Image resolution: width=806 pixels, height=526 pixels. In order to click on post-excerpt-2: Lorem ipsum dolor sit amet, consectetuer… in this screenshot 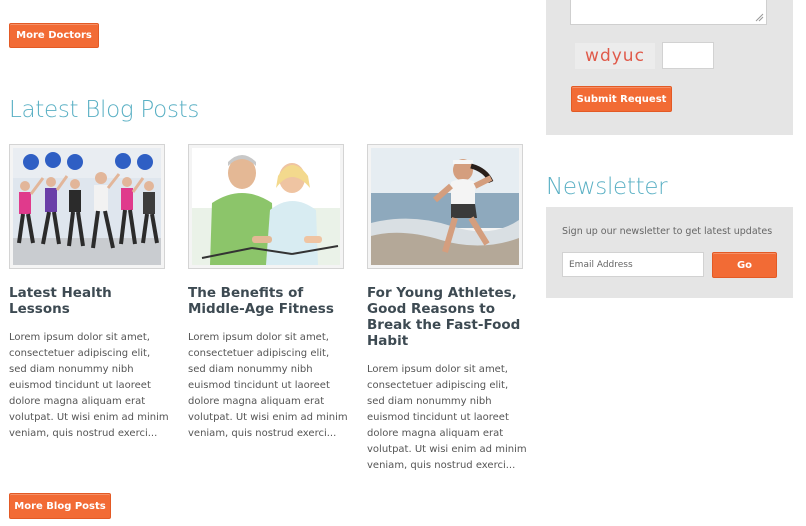, I will do `click(268, 385)`.